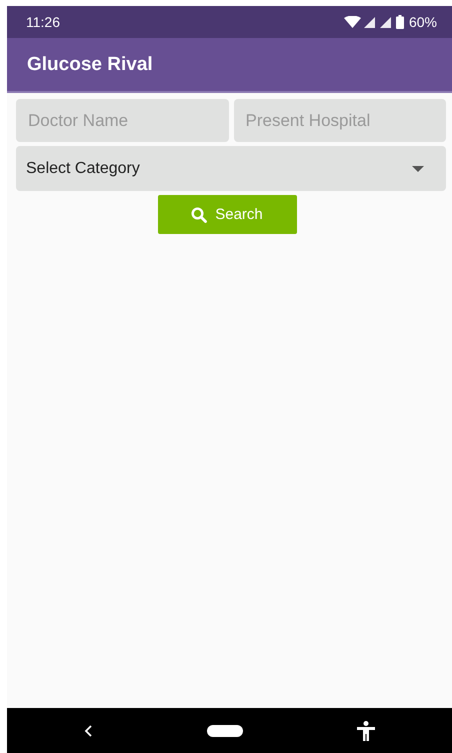 Image resolution: width=452 pixels, height=753 pixels. Describe the element at coordinates (340, 120) in the screenshot. I see `hospital-field: Present Hospital` at that location.